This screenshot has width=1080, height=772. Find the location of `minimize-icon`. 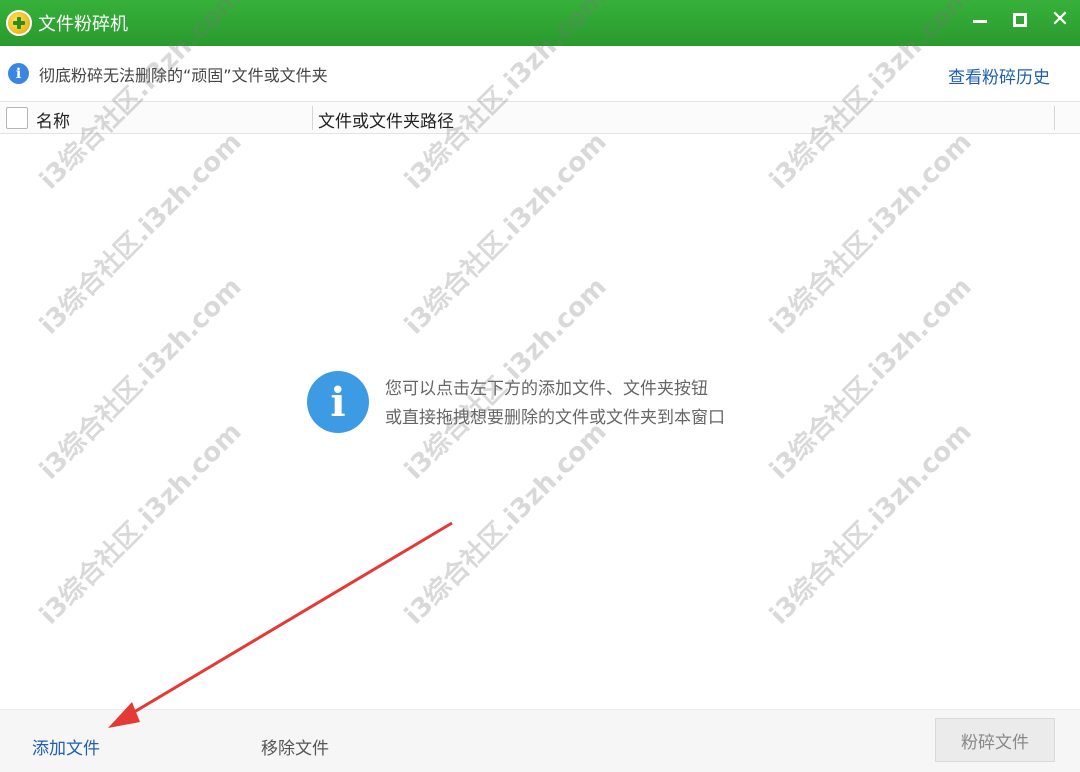

minimize-icon is located at coordinates (980, 21).